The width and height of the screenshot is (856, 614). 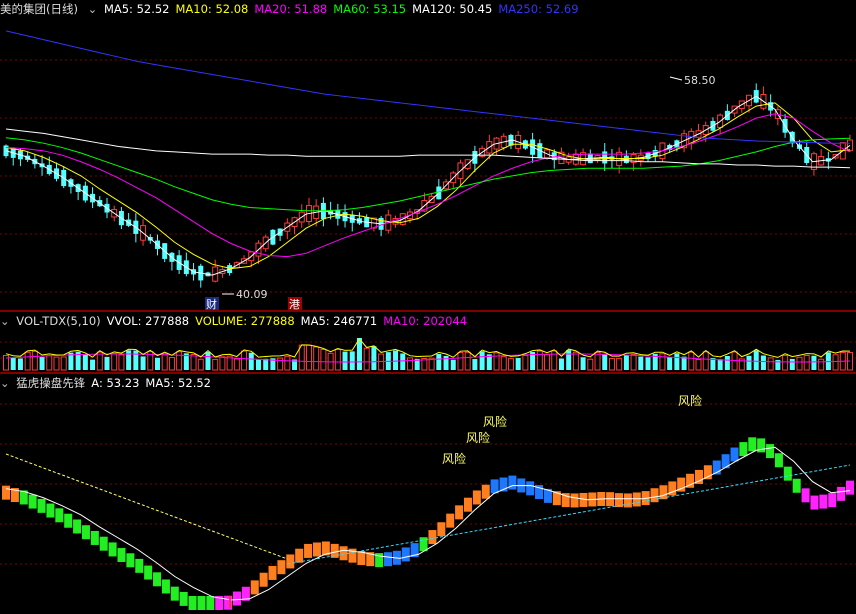 I want to click on volume-ma5-line, so click(x=428, y=347).